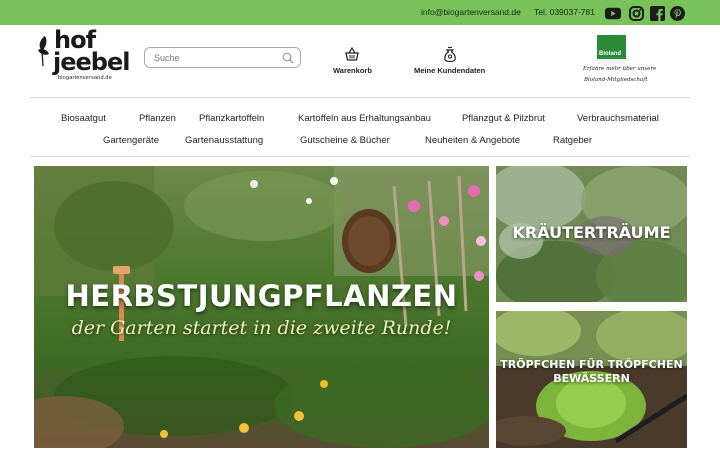 The width and height of the screenshot is (720, 450). What do you see at coordinates (572, 140) in the screenshot?
I see `nav-ratgeber: Ratgeber` at bounding box center [572, 140].